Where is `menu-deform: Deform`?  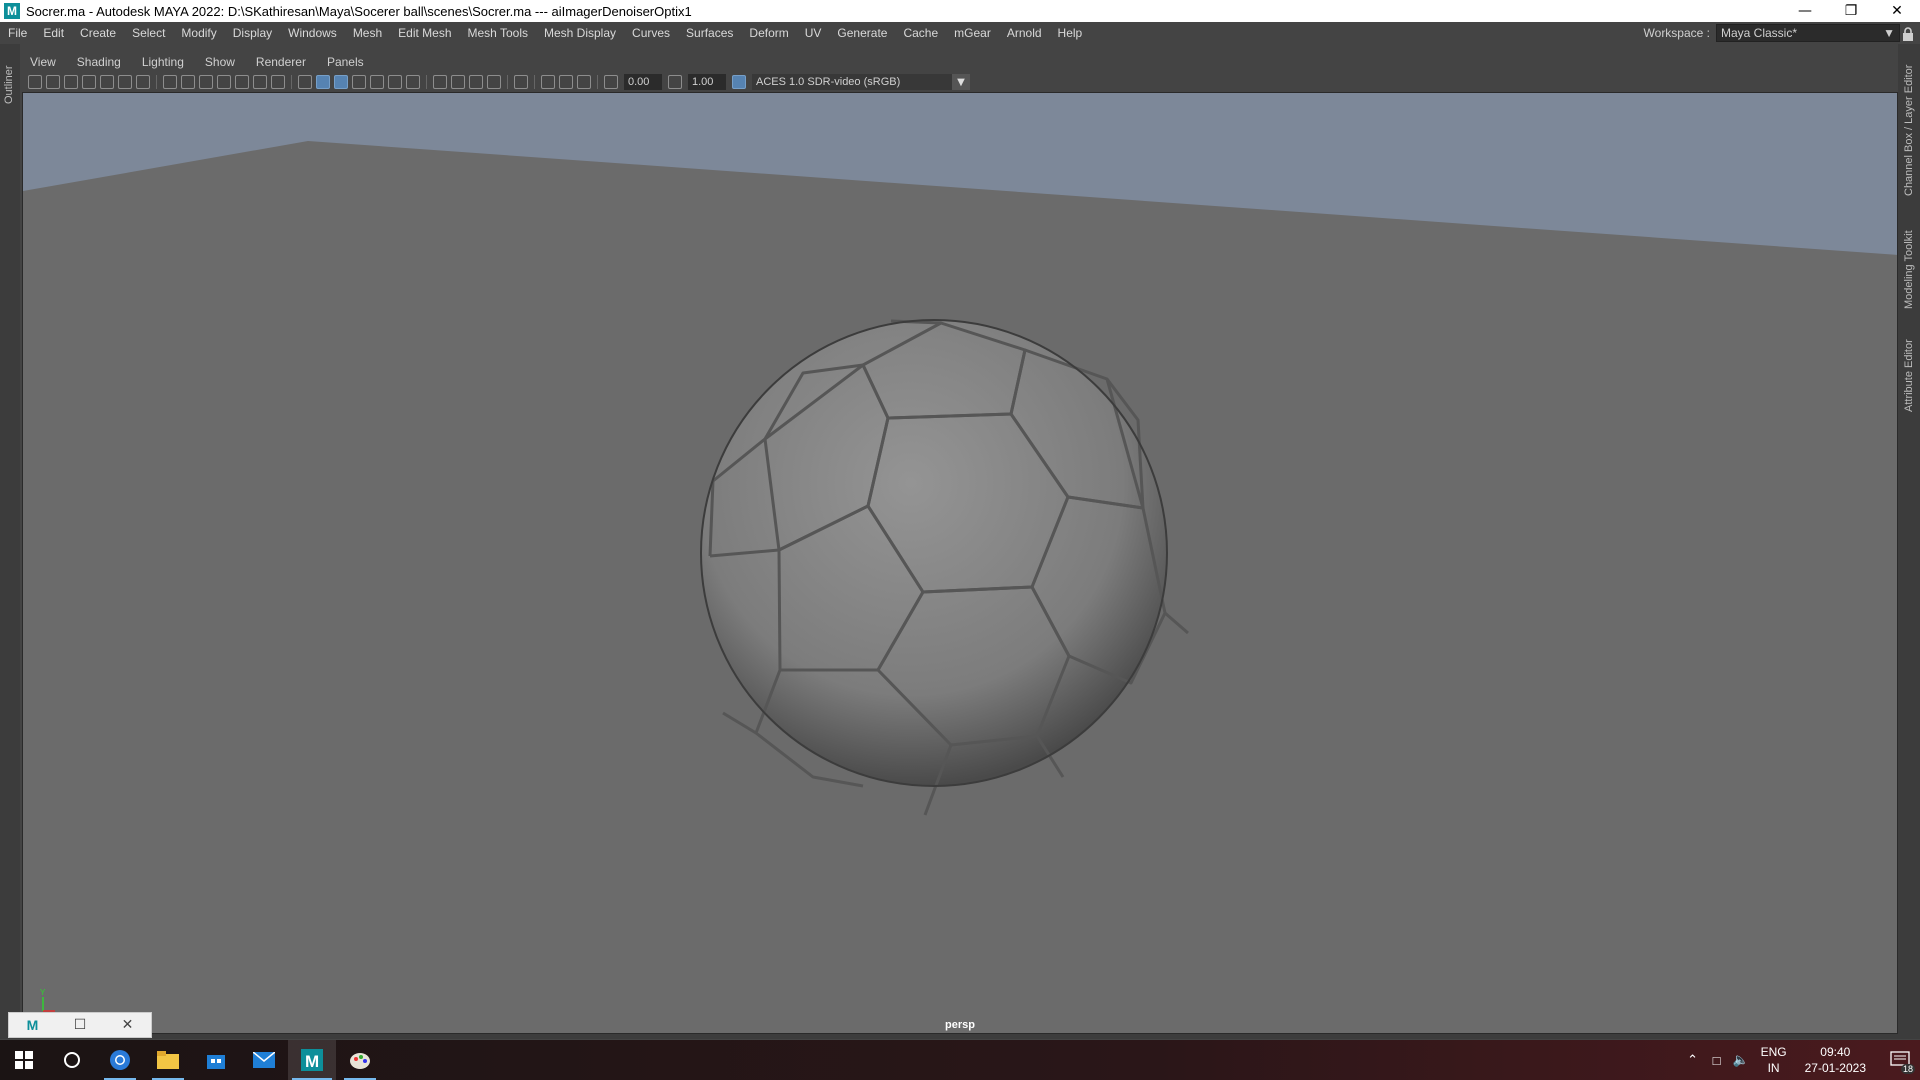
menu-deform: Deform is located at coordinates (768, 33).